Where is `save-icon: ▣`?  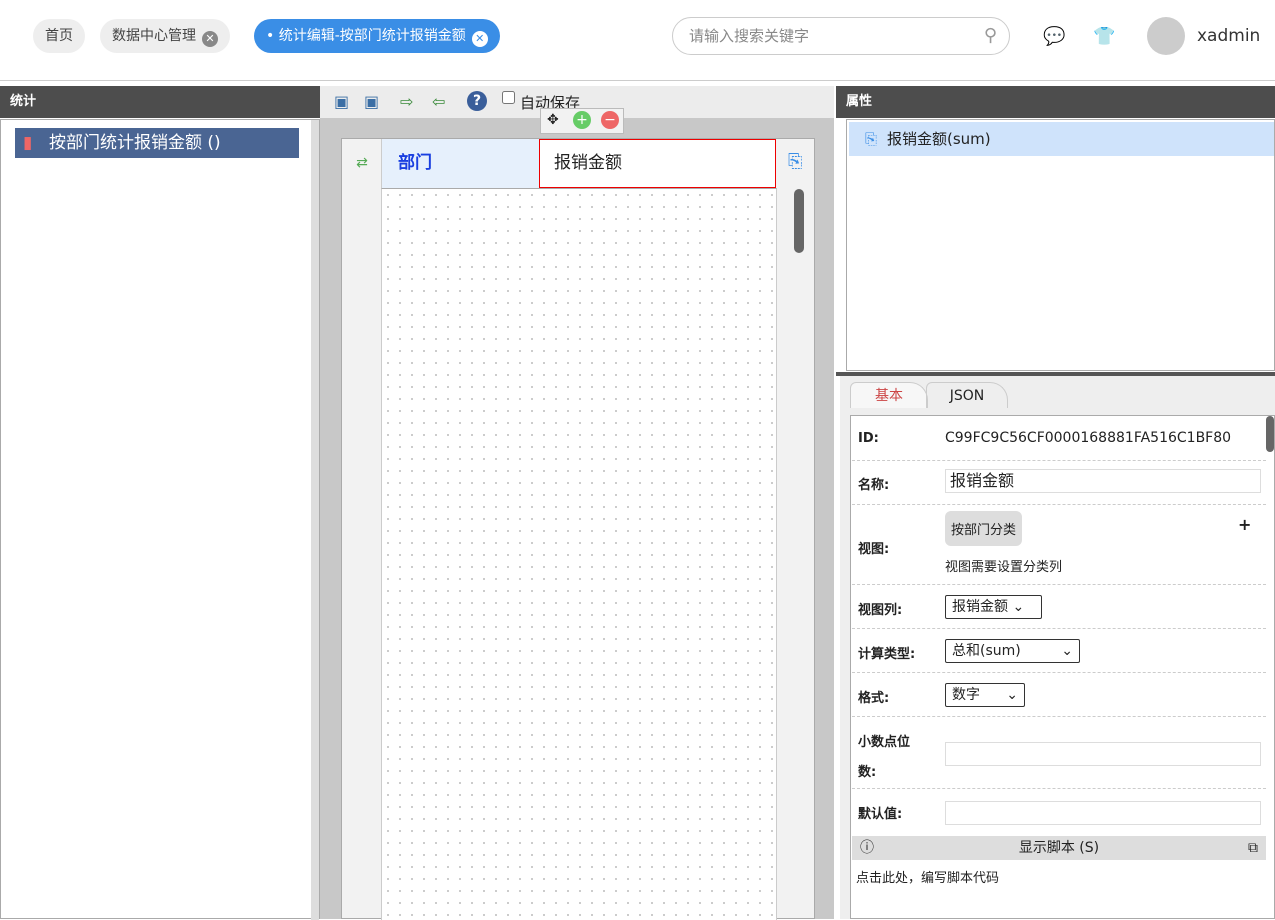
save-icon: ▣ is located at coordinates (341, 101).